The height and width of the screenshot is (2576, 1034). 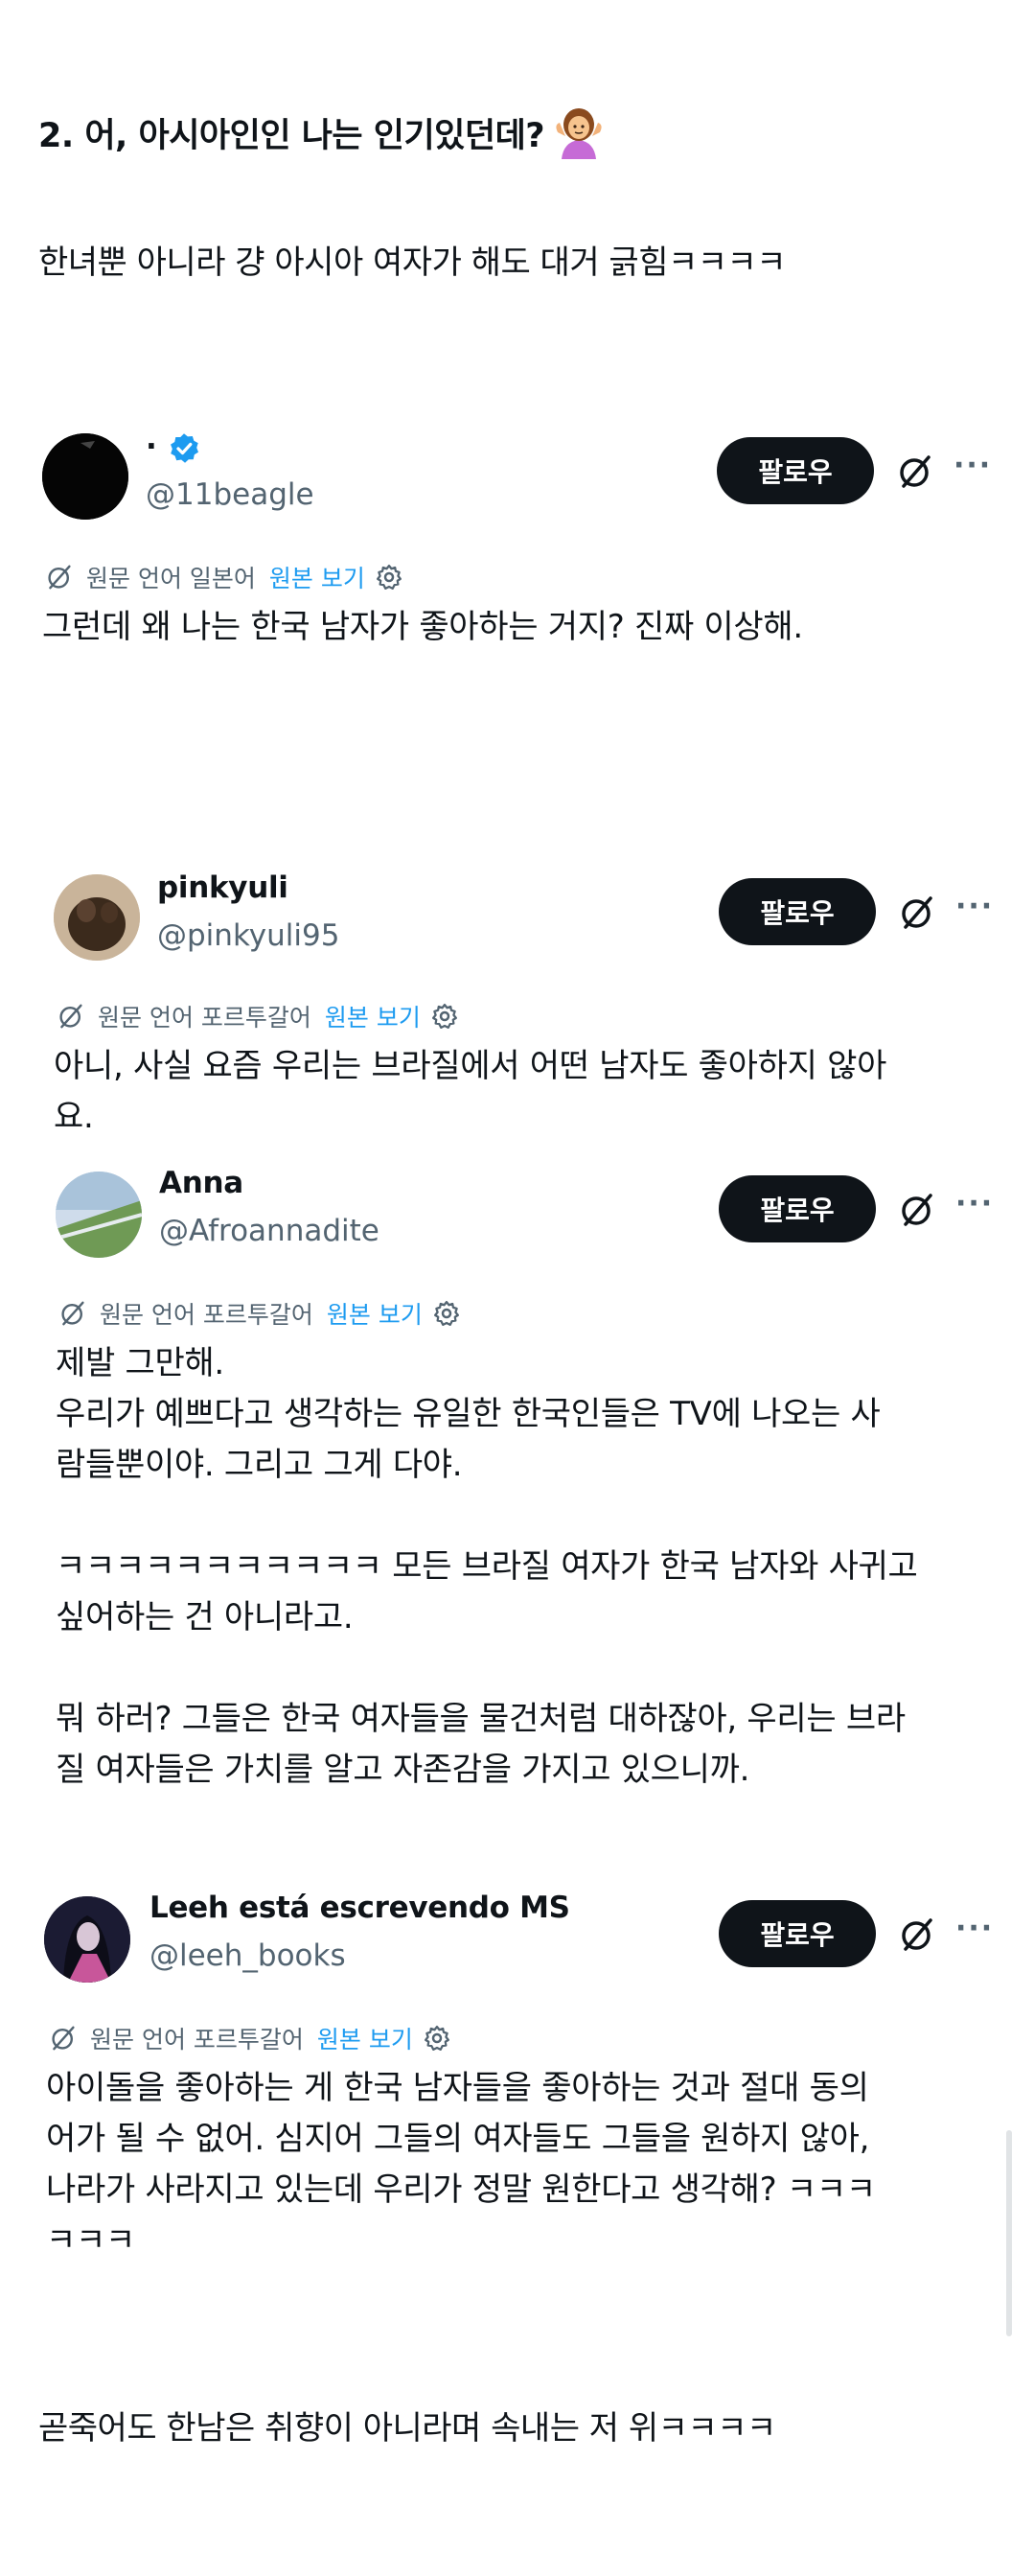 I want to click on author-name: Anna, so click(x=201, y=1183).